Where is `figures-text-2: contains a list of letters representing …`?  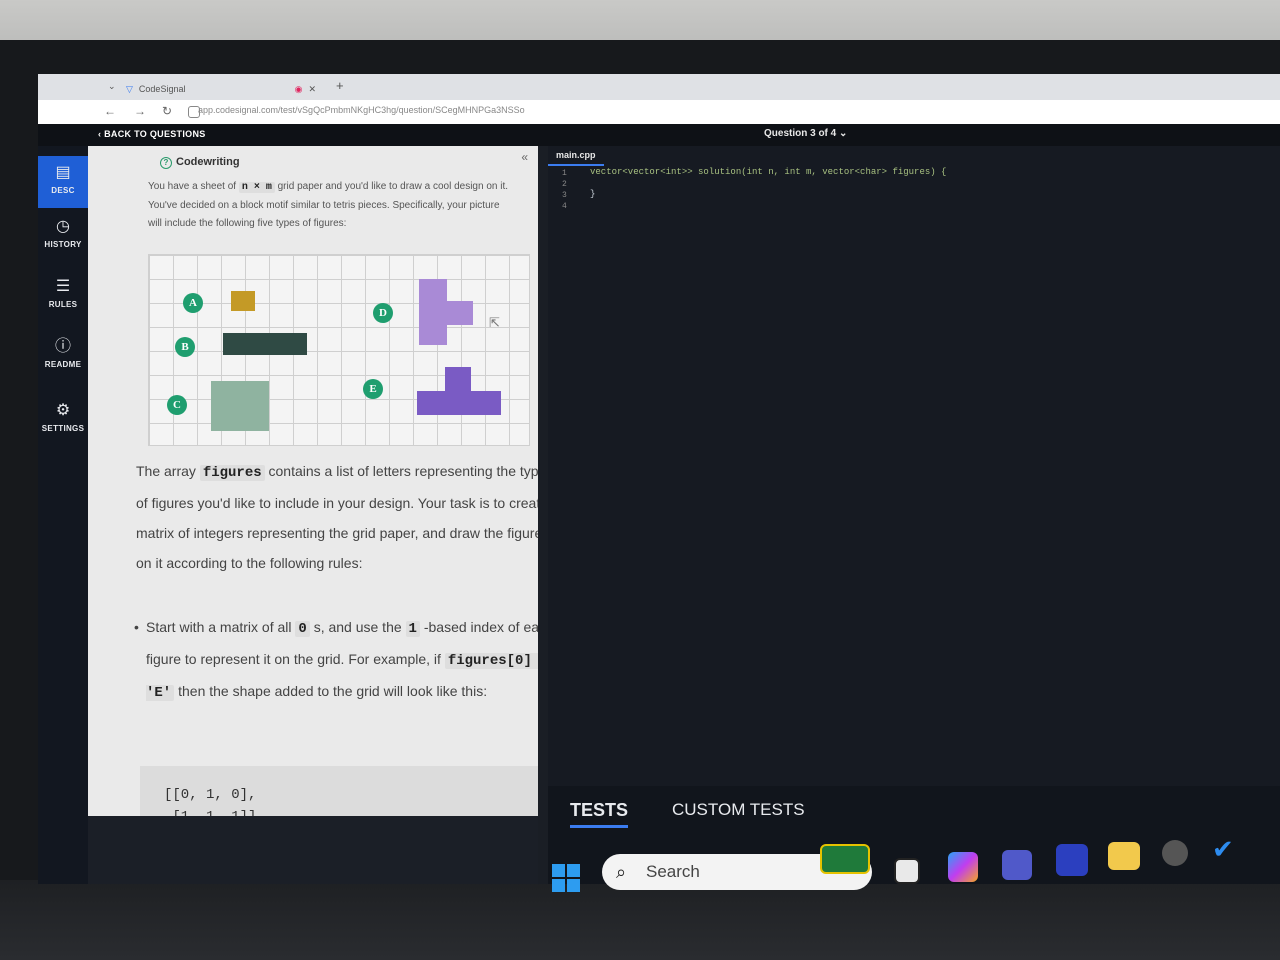 figures-text-2: contains a list of letters representing … is located at coordinates (337, 517).